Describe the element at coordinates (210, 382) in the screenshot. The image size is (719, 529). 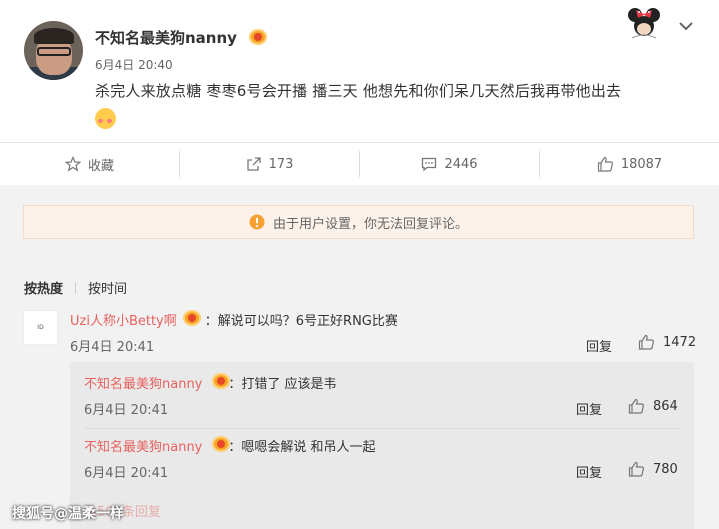
I see `reply-line: 不知名最美狗nanny ：打错了 应该是韦` at that location.